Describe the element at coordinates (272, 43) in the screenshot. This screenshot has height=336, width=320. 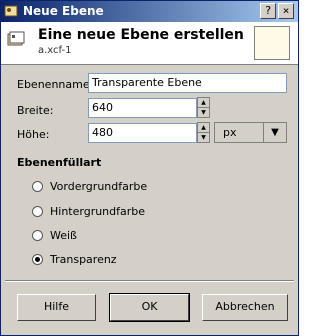
I see `layer-preview` at that location.